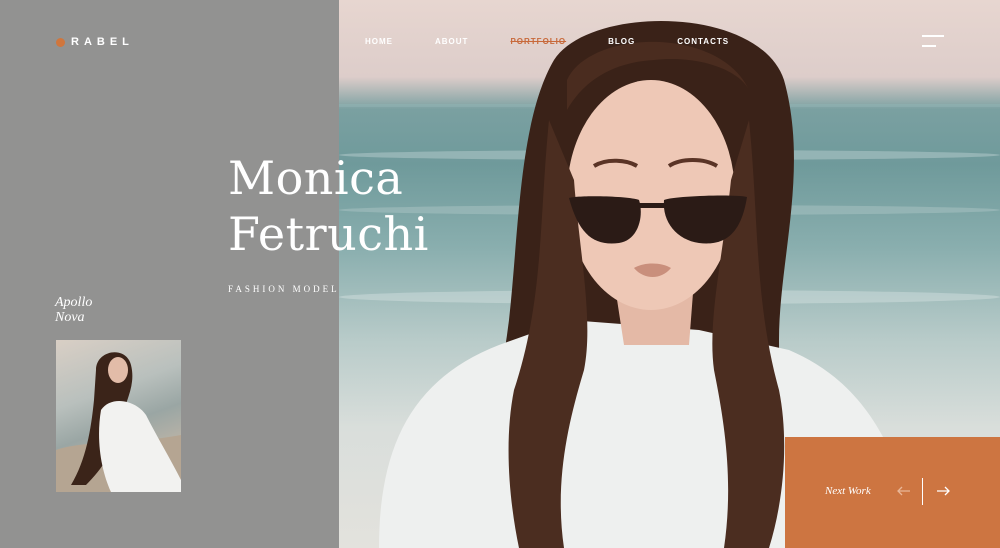 This screenshot has height=548, width=1000. I want to click on brand-logo: RABEL, so click(95, 42).